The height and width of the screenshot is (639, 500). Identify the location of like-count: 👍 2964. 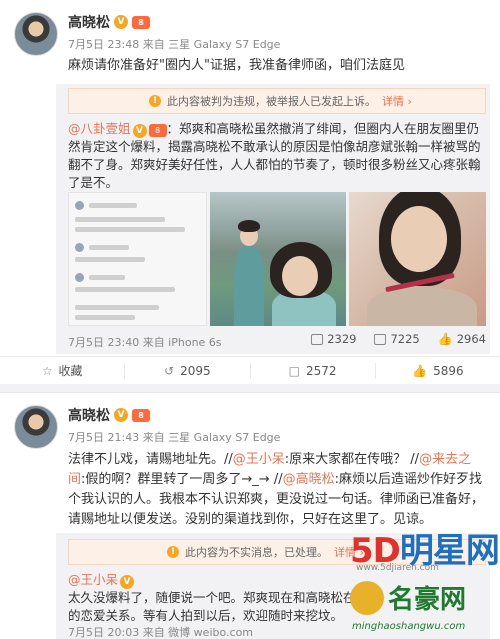
(462, 339).